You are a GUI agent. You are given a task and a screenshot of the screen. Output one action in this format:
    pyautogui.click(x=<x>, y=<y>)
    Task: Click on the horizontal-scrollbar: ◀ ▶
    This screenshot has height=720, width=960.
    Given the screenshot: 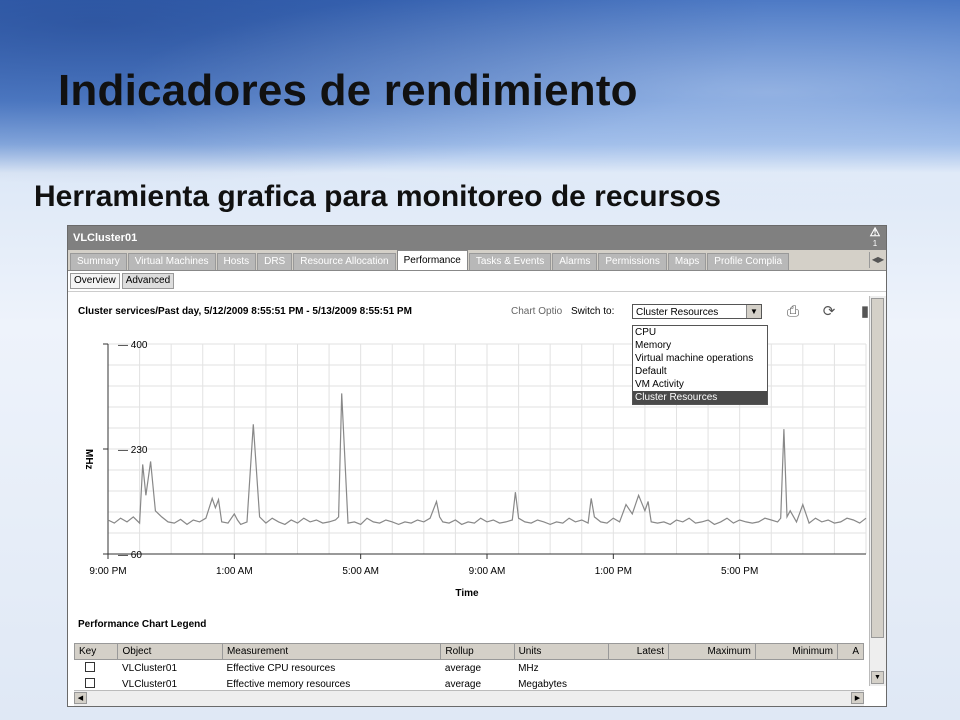 What is the action you would take?
    pyautogui.click(x=469, y=698)
    